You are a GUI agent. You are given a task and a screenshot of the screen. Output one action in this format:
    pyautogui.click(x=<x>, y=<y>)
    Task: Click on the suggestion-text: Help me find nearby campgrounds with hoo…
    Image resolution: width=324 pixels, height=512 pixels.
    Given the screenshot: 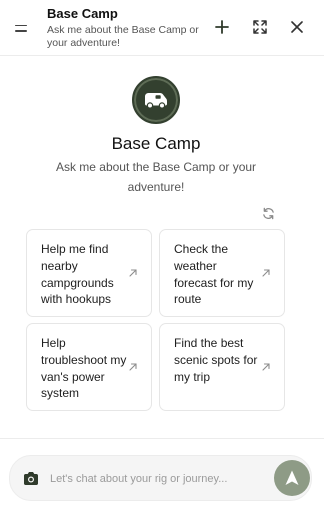 What is the action you would take?
    pyautogui.click(x=77, y=274)
    